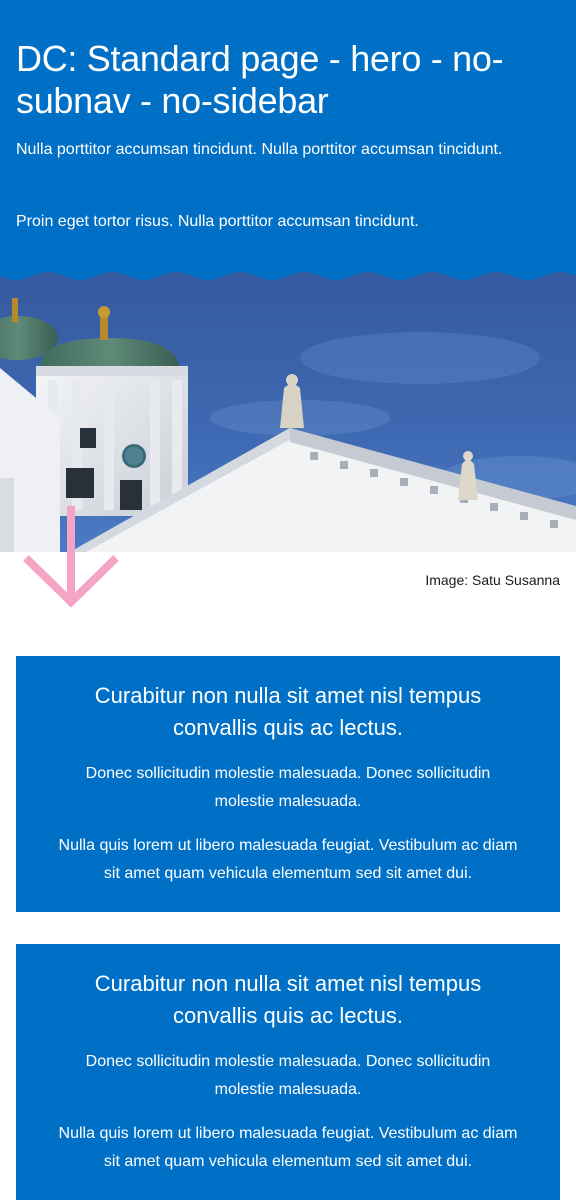 The image size is (576, 1200). What do you see at coordinates (71, 557) in the screenshot?
I see `arrow-down-icon` at bounding box center [71, 557].